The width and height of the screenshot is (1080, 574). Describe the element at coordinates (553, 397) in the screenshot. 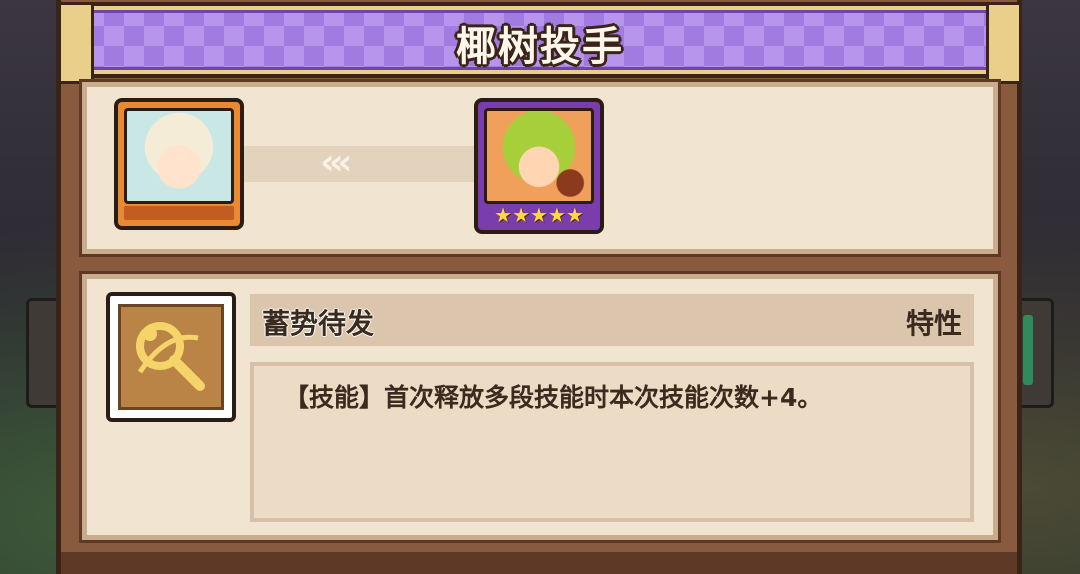

I see `skill-description: 【技能】首次释放多段技能时本次技能次数+4。` at that location.